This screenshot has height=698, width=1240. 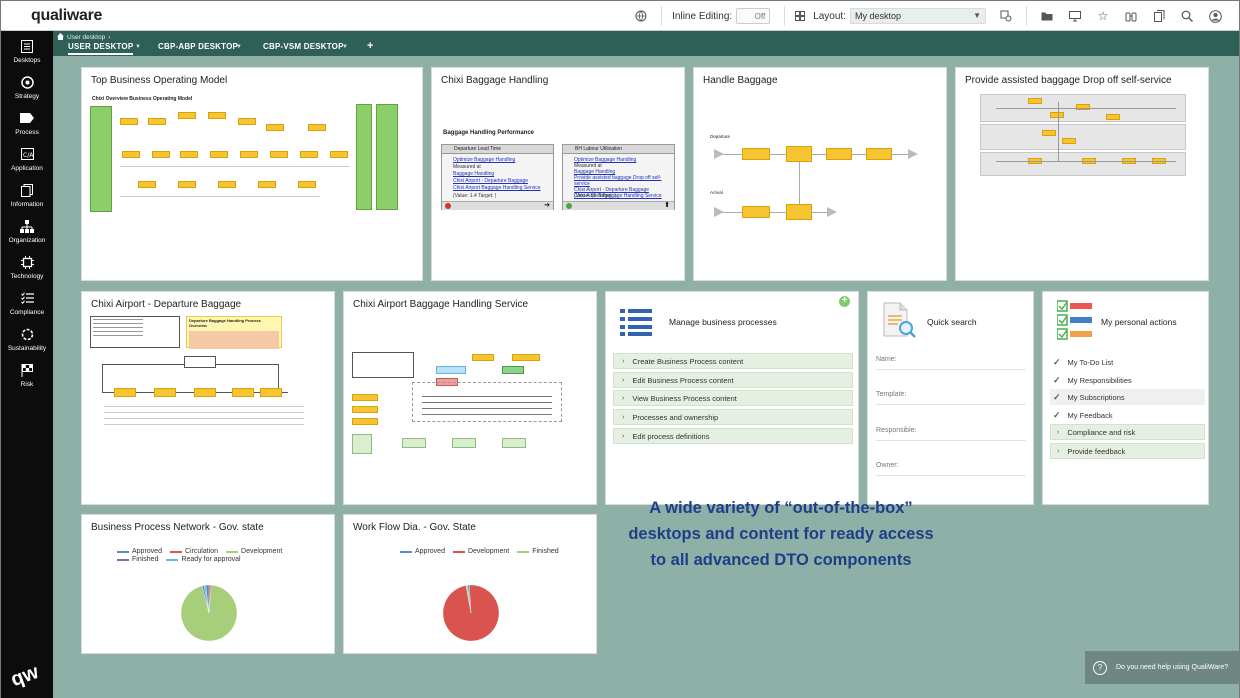 I want to click on chevron-right-icon: ›, so click(x=1058, y=451).